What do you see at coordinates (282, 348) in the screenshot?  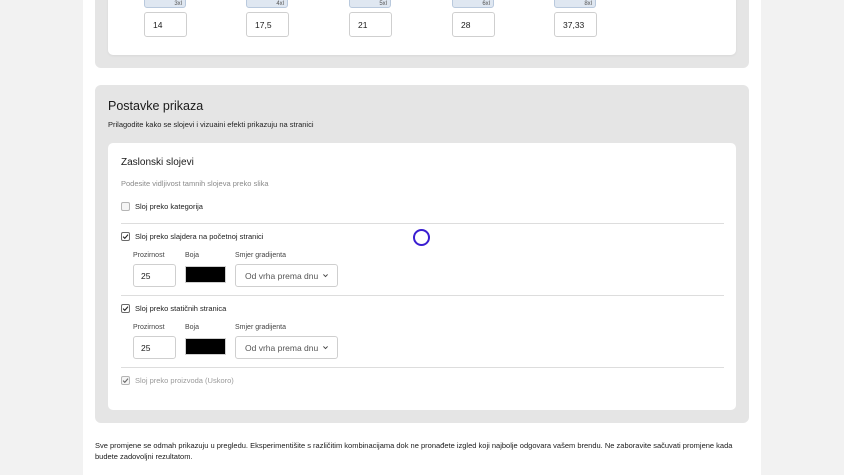 I see `static-gradient-value: Od vrha prema dnu` at bounding box center [282, 348].